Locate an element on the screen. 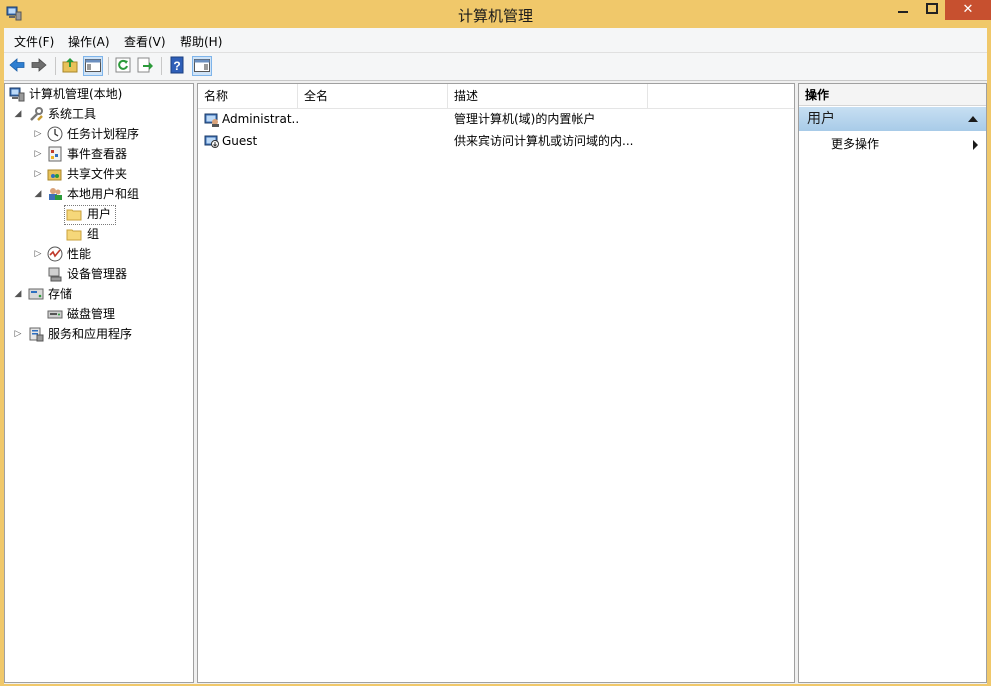 Image resolution: width=991 pixels, height=686 pixels. tree-label-device-manager: 设备管理器 is located at coordinates (97, 274).